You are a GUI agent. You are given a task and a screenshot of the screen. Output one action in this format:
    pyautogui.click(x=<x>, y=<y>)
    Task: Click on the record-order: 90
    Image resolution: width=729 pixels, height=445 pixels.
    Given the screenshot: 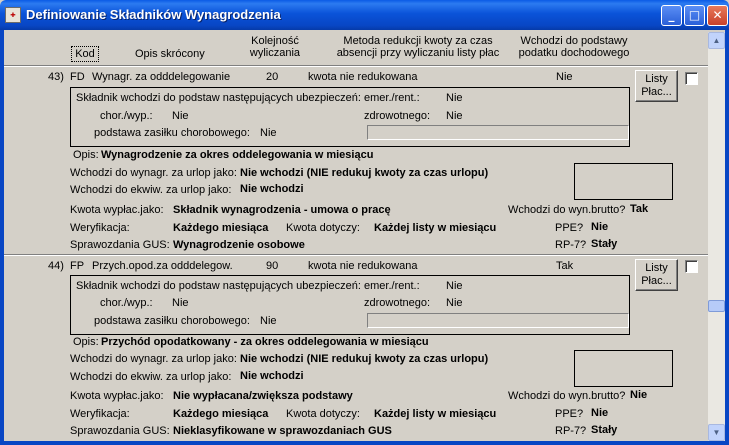 What is the action you would take?
    pyautogui.click(x=272, y=266)
    